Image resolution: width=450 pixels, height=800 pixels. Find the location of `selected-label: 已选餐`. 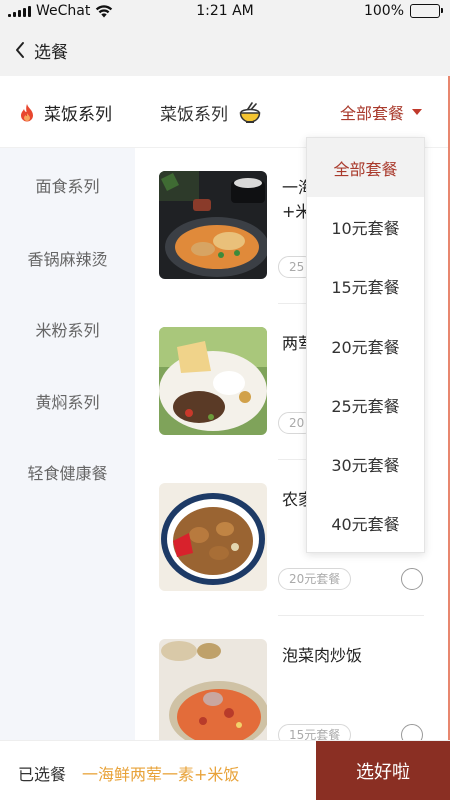

selected-label: 已选餐 is located at coordinates (42, 774).